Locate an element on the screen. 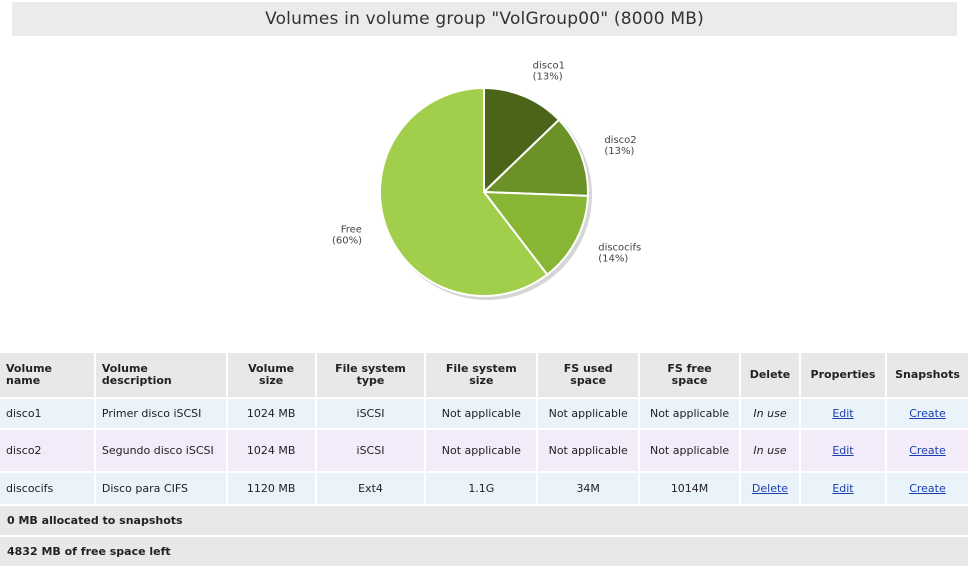 The image size is (970, 568). free-space-summary: 4832 MB of free space left is located at coordinates (485, 552).